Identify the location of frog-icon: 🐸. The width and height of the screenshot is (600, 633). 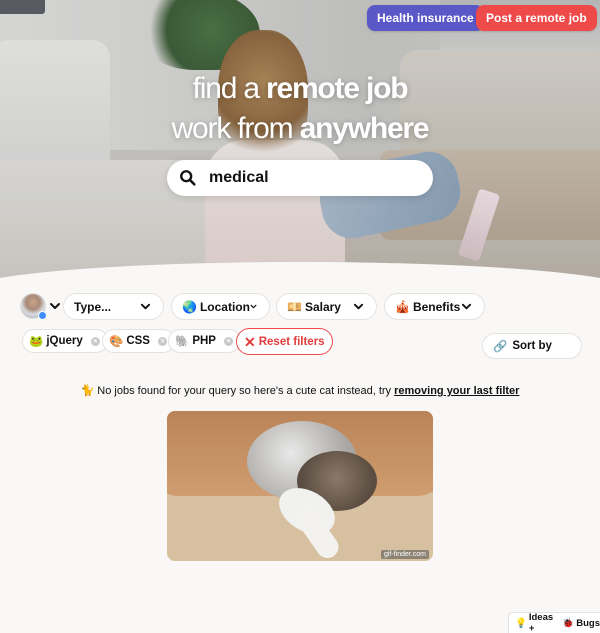
(36, 342).